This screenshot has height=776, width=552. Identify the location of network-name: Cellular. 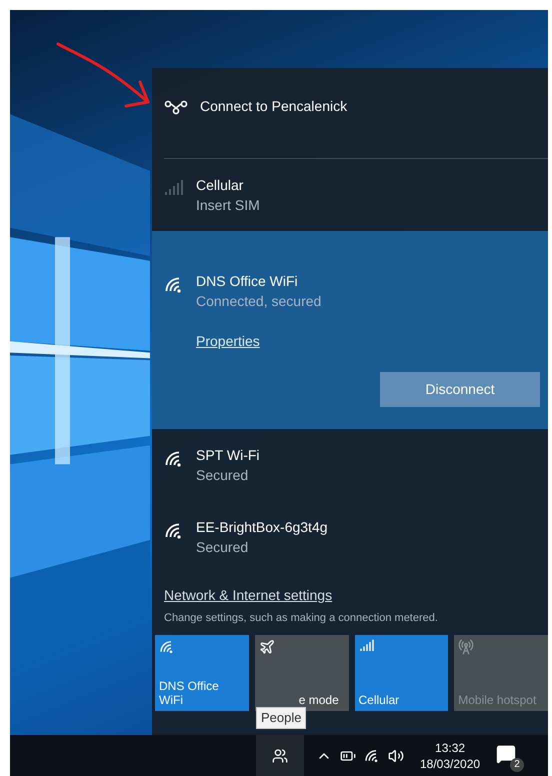
(220, 185).